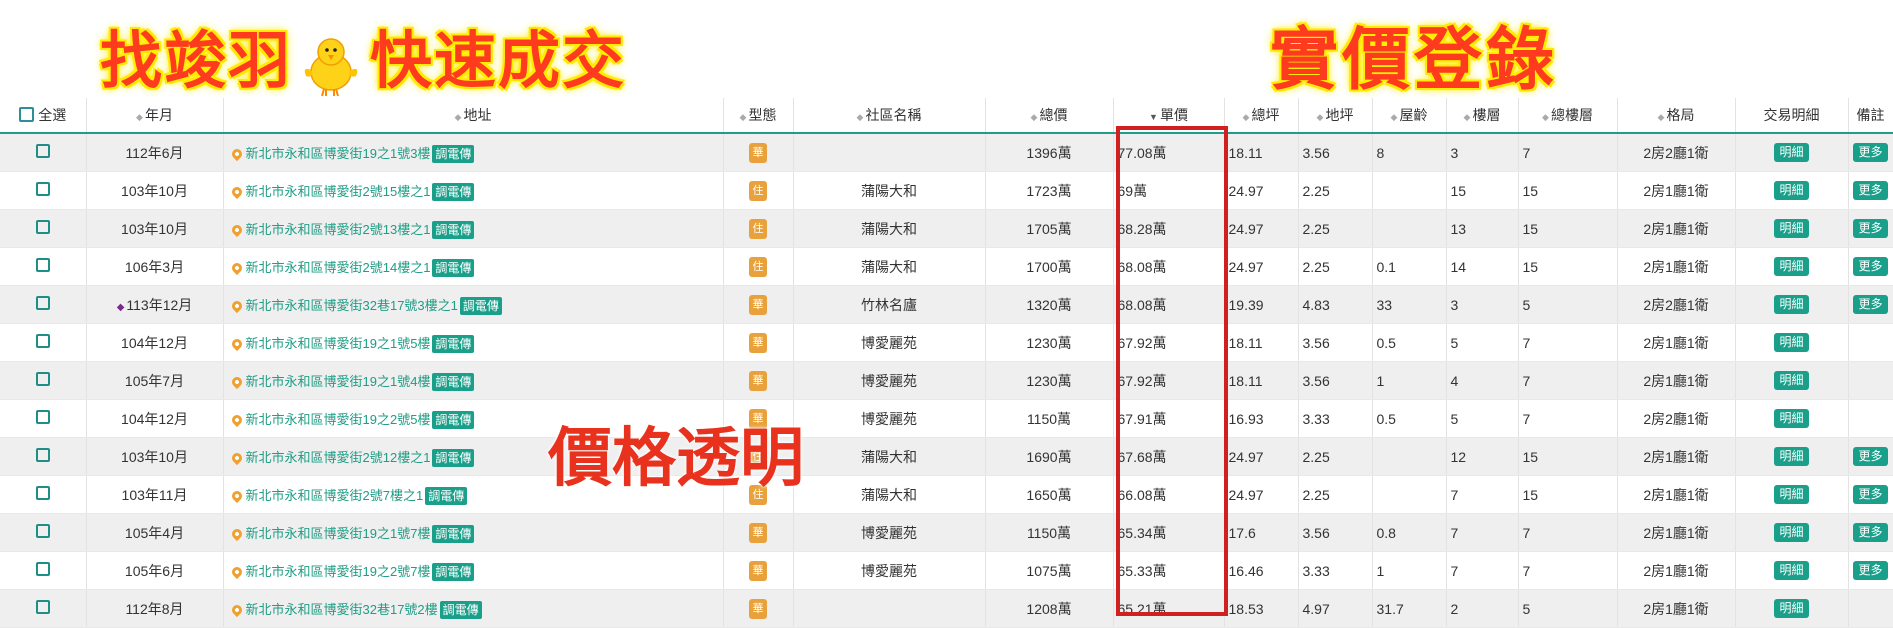 Image resolution: width=1893 pixels, height=628 pixels. I want to click on community-cell: 蒲陽大和, so click(889, 456).